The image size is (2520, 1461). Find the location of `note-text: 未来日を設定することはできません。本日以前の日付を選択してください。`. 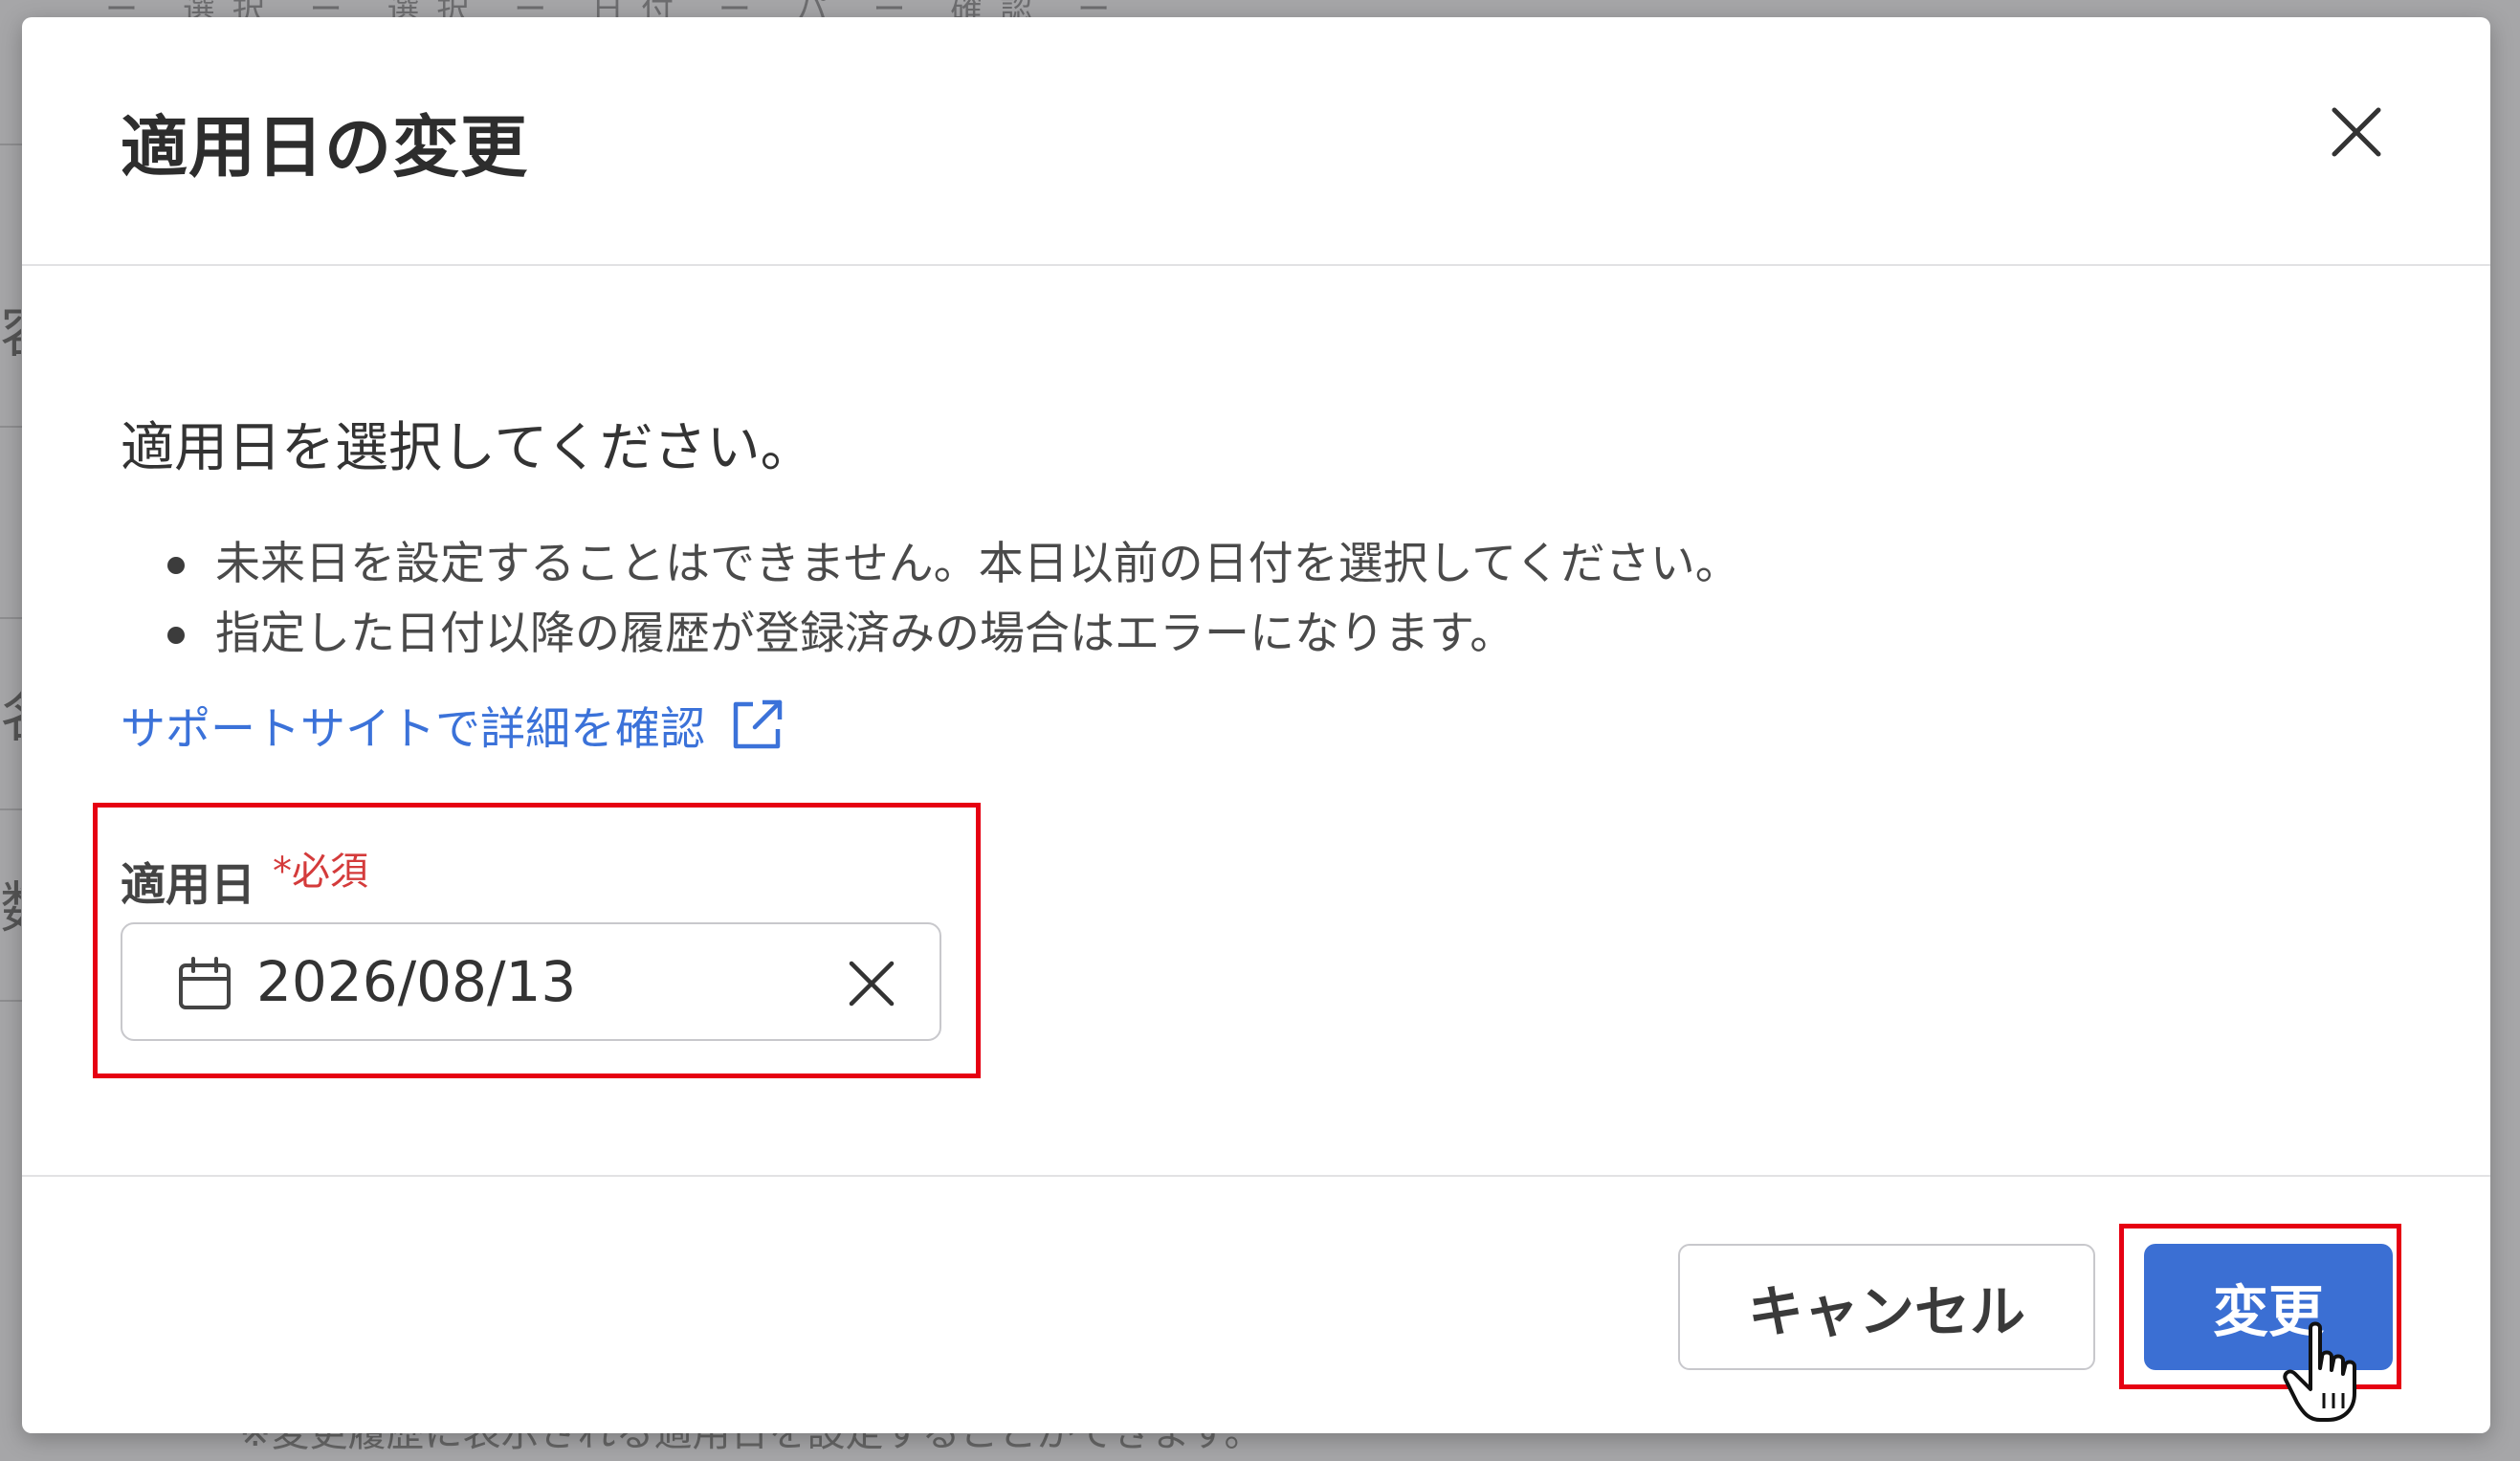

note-text: 未来日を設定することはできません。本日以前の日付を選択してください。 is located at coordinates (978, 564).